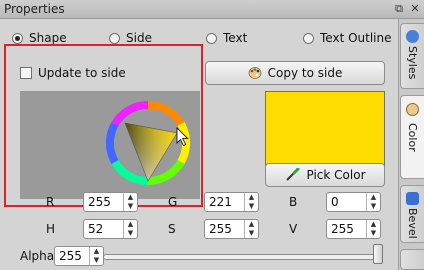 The image size is (424, 270). I want to click on copy-to-side-button: Copy to side, so click(295, 73).